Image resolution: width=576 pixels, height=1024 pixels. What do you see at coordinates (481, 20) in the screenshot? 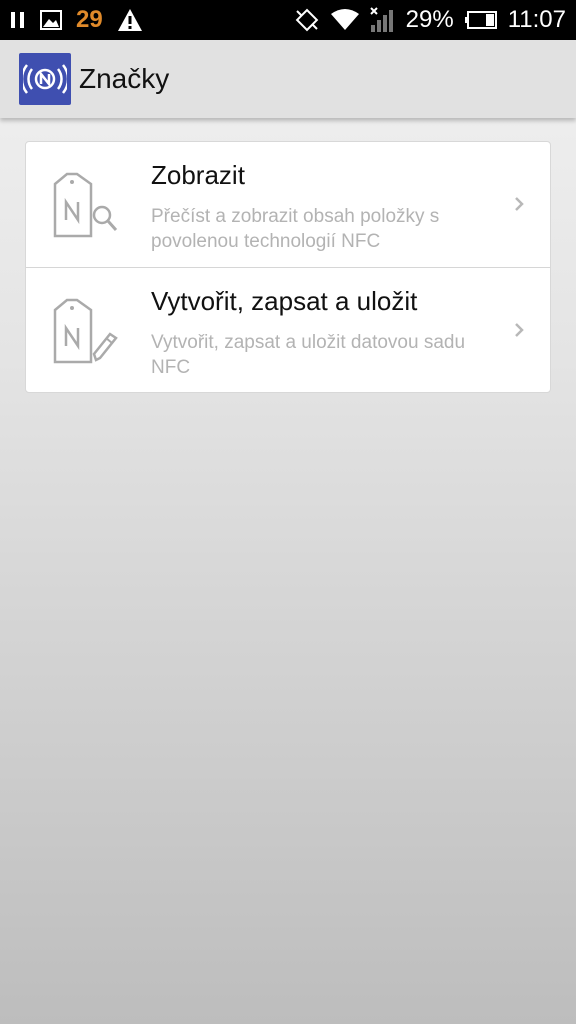
I see `battery-icon` at bounding box center [481, 20].